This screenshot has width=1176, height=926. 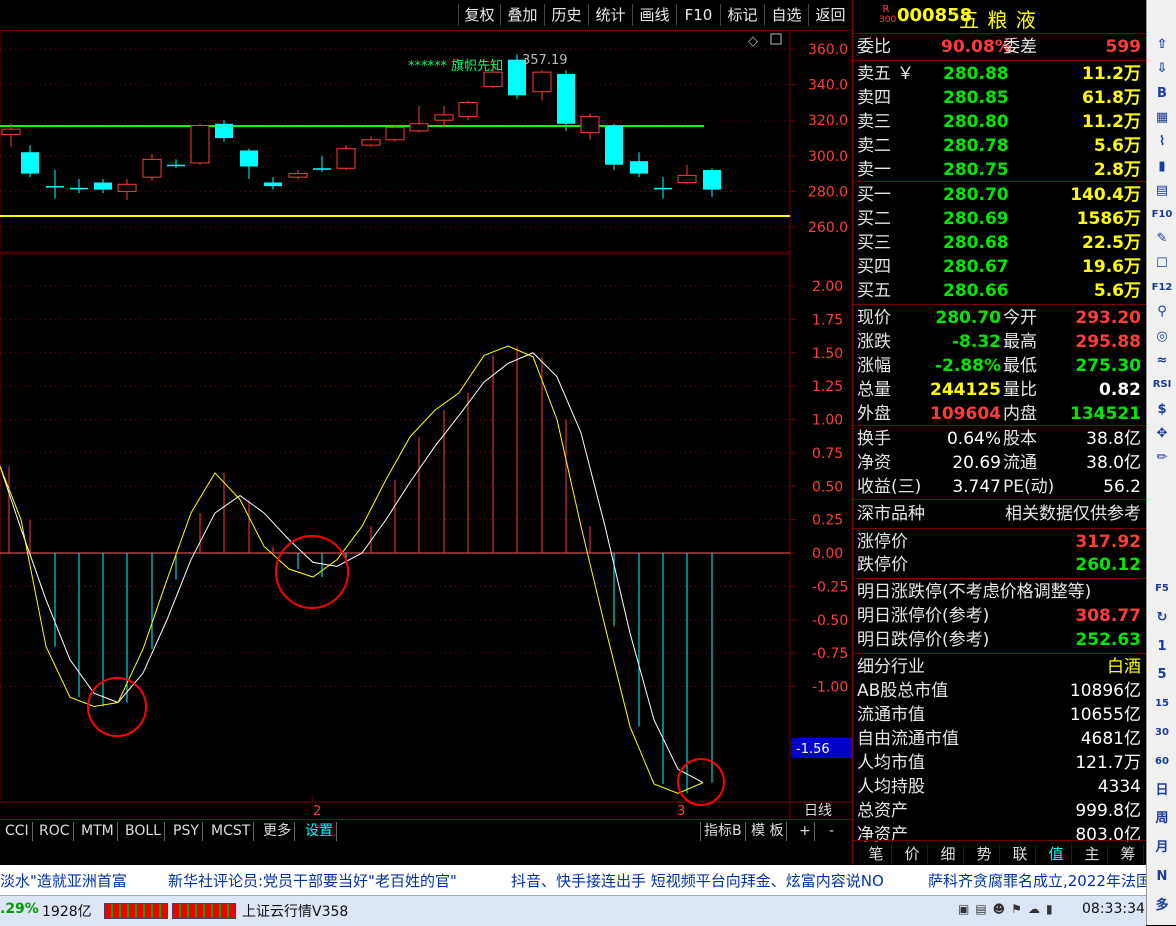 I want to click on sidebar-tool-icon: RSI, so click(x=1162, y=385).